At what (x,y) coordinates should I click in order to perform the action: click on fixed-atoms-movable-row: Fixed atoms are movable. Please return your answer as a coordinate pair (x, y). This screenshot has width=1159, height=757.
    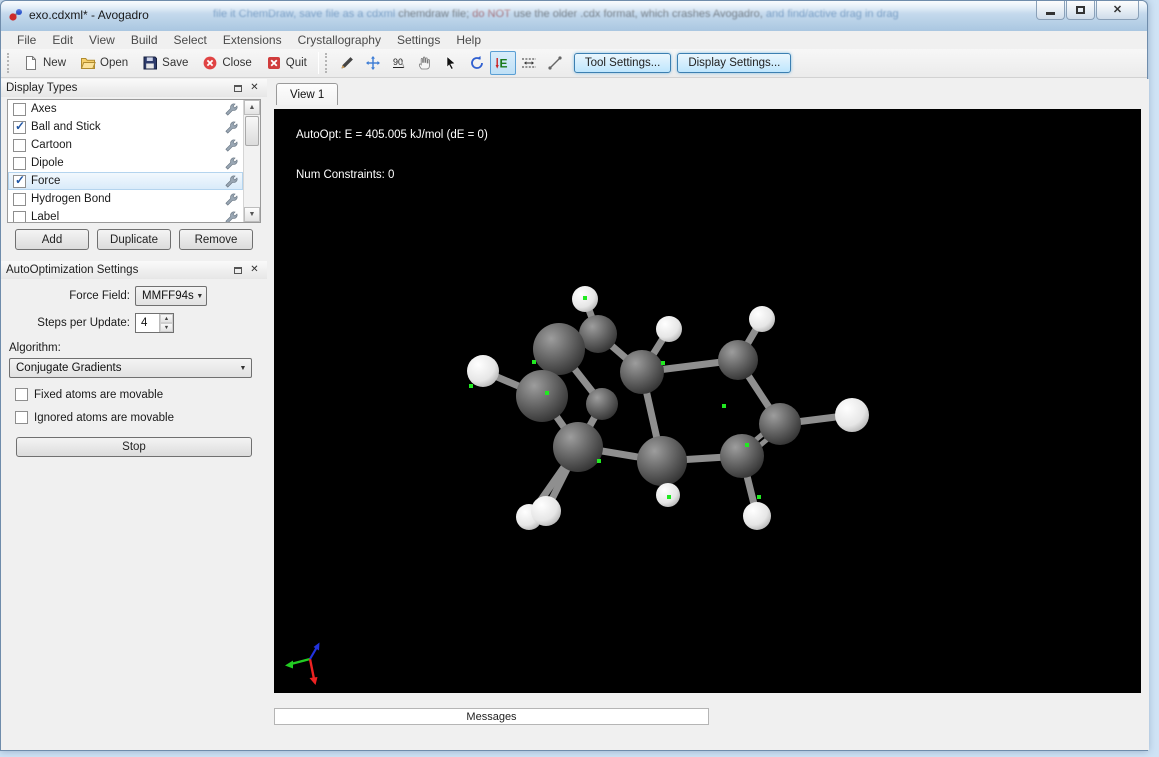
    Looking at the image, I should click on (141, 394).